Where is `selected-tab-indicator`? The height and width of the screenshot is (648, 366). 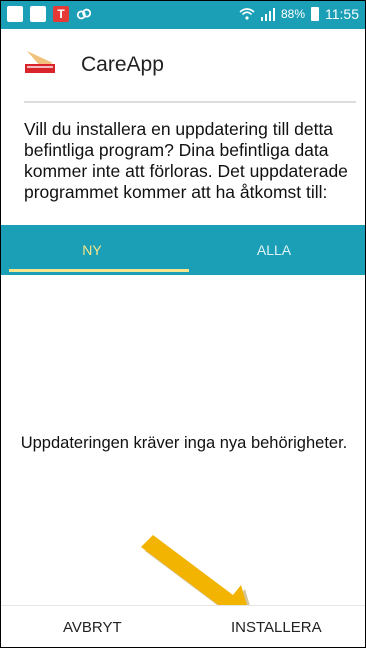 selected-tab-indicator is located at coordinates (99, 270).